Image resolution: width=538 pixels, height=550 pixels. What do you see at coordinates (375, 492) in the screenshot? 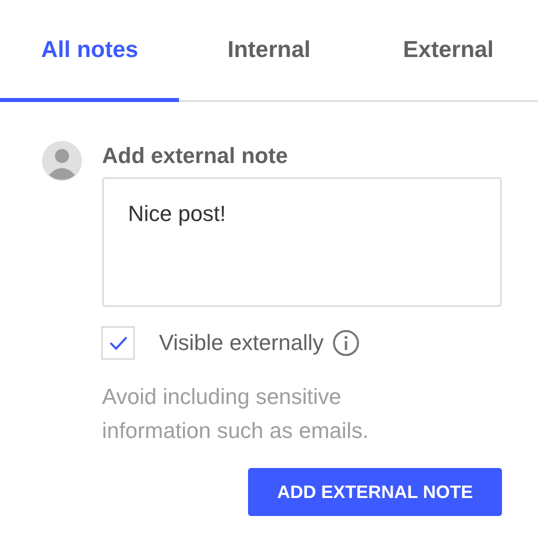
I see `add-note-button: ADD EXTERNAL NOTE` at bounding box center [375, 492].